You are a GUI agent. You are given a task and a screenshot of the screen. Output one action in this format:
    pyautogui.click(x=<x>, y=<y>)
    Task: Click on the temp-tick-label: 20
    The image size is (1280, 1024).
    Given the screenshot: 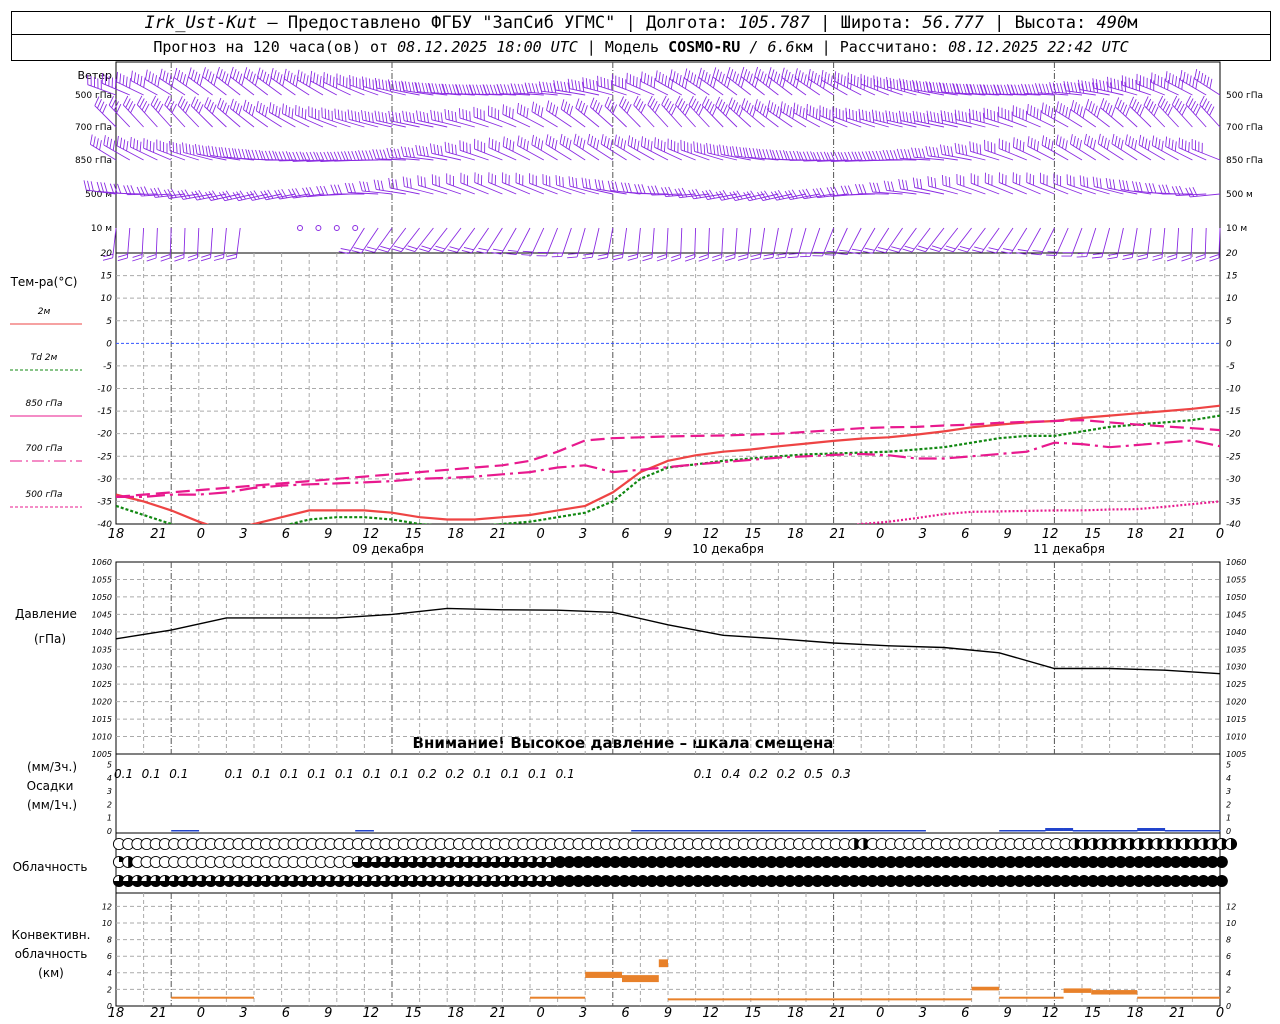 What is the action you would take?
    pyautogui.click(x=107, y=254)
    